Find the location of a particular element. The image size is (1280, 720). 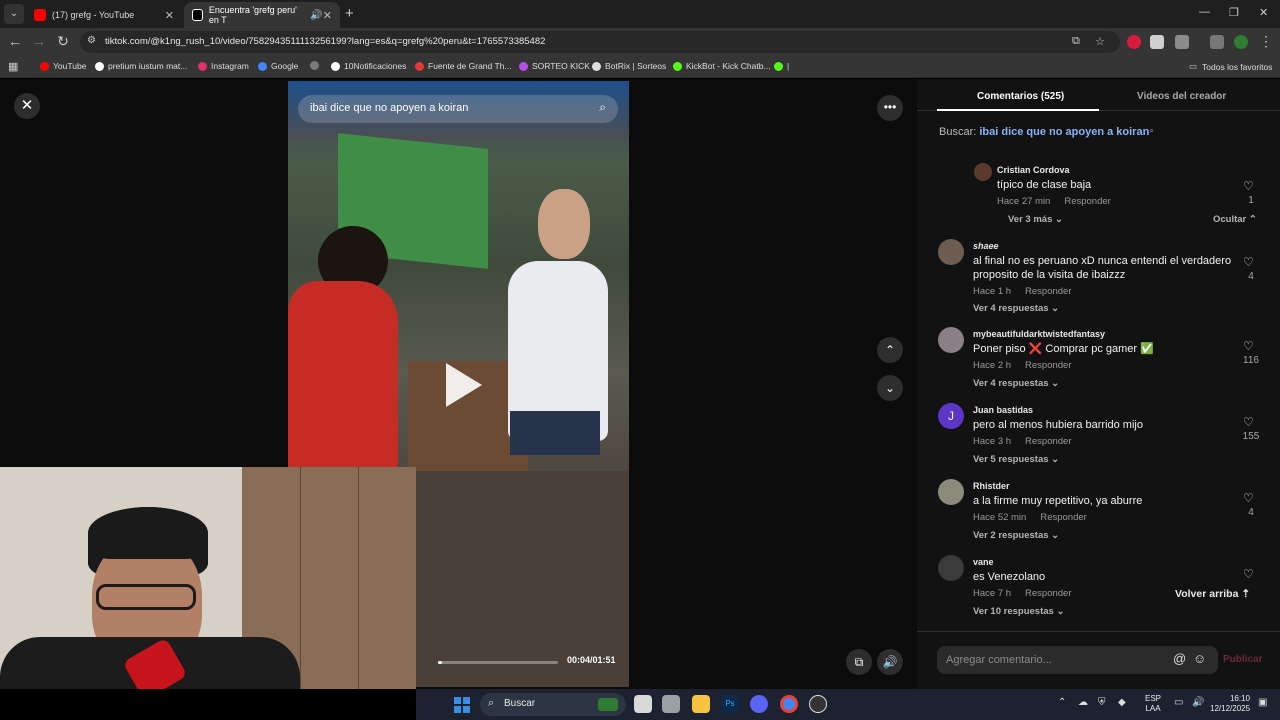

install-app-icon: ⧉ is located at coordinates (1076, 41).